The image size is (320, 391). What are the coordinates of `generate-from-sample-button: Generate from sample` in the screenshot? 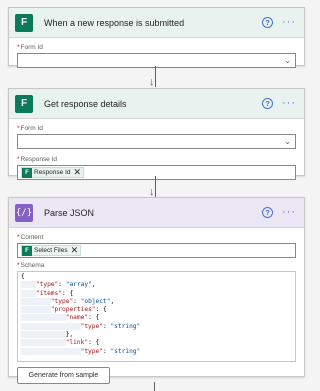 It's located at (63, 375).